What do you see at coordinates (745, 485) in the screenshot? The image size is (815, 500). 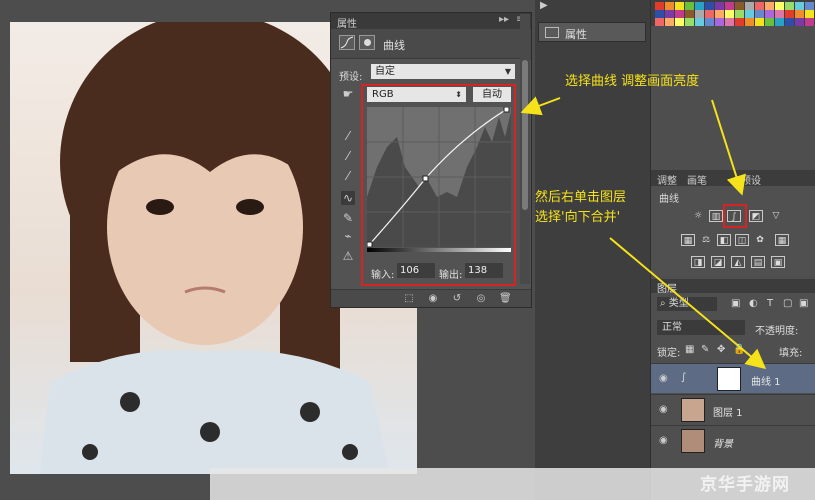 I see `watermark-text: 京华手游网` at bounding box center [745, 485].